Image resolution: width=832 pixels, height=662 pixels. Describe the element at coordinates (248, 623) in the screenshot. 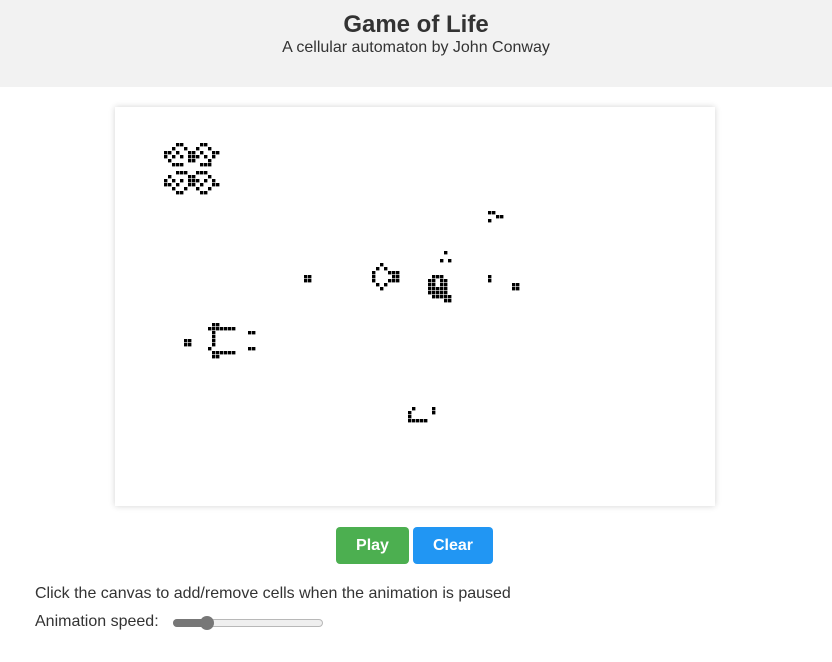

I see `speed-slider` at that location.